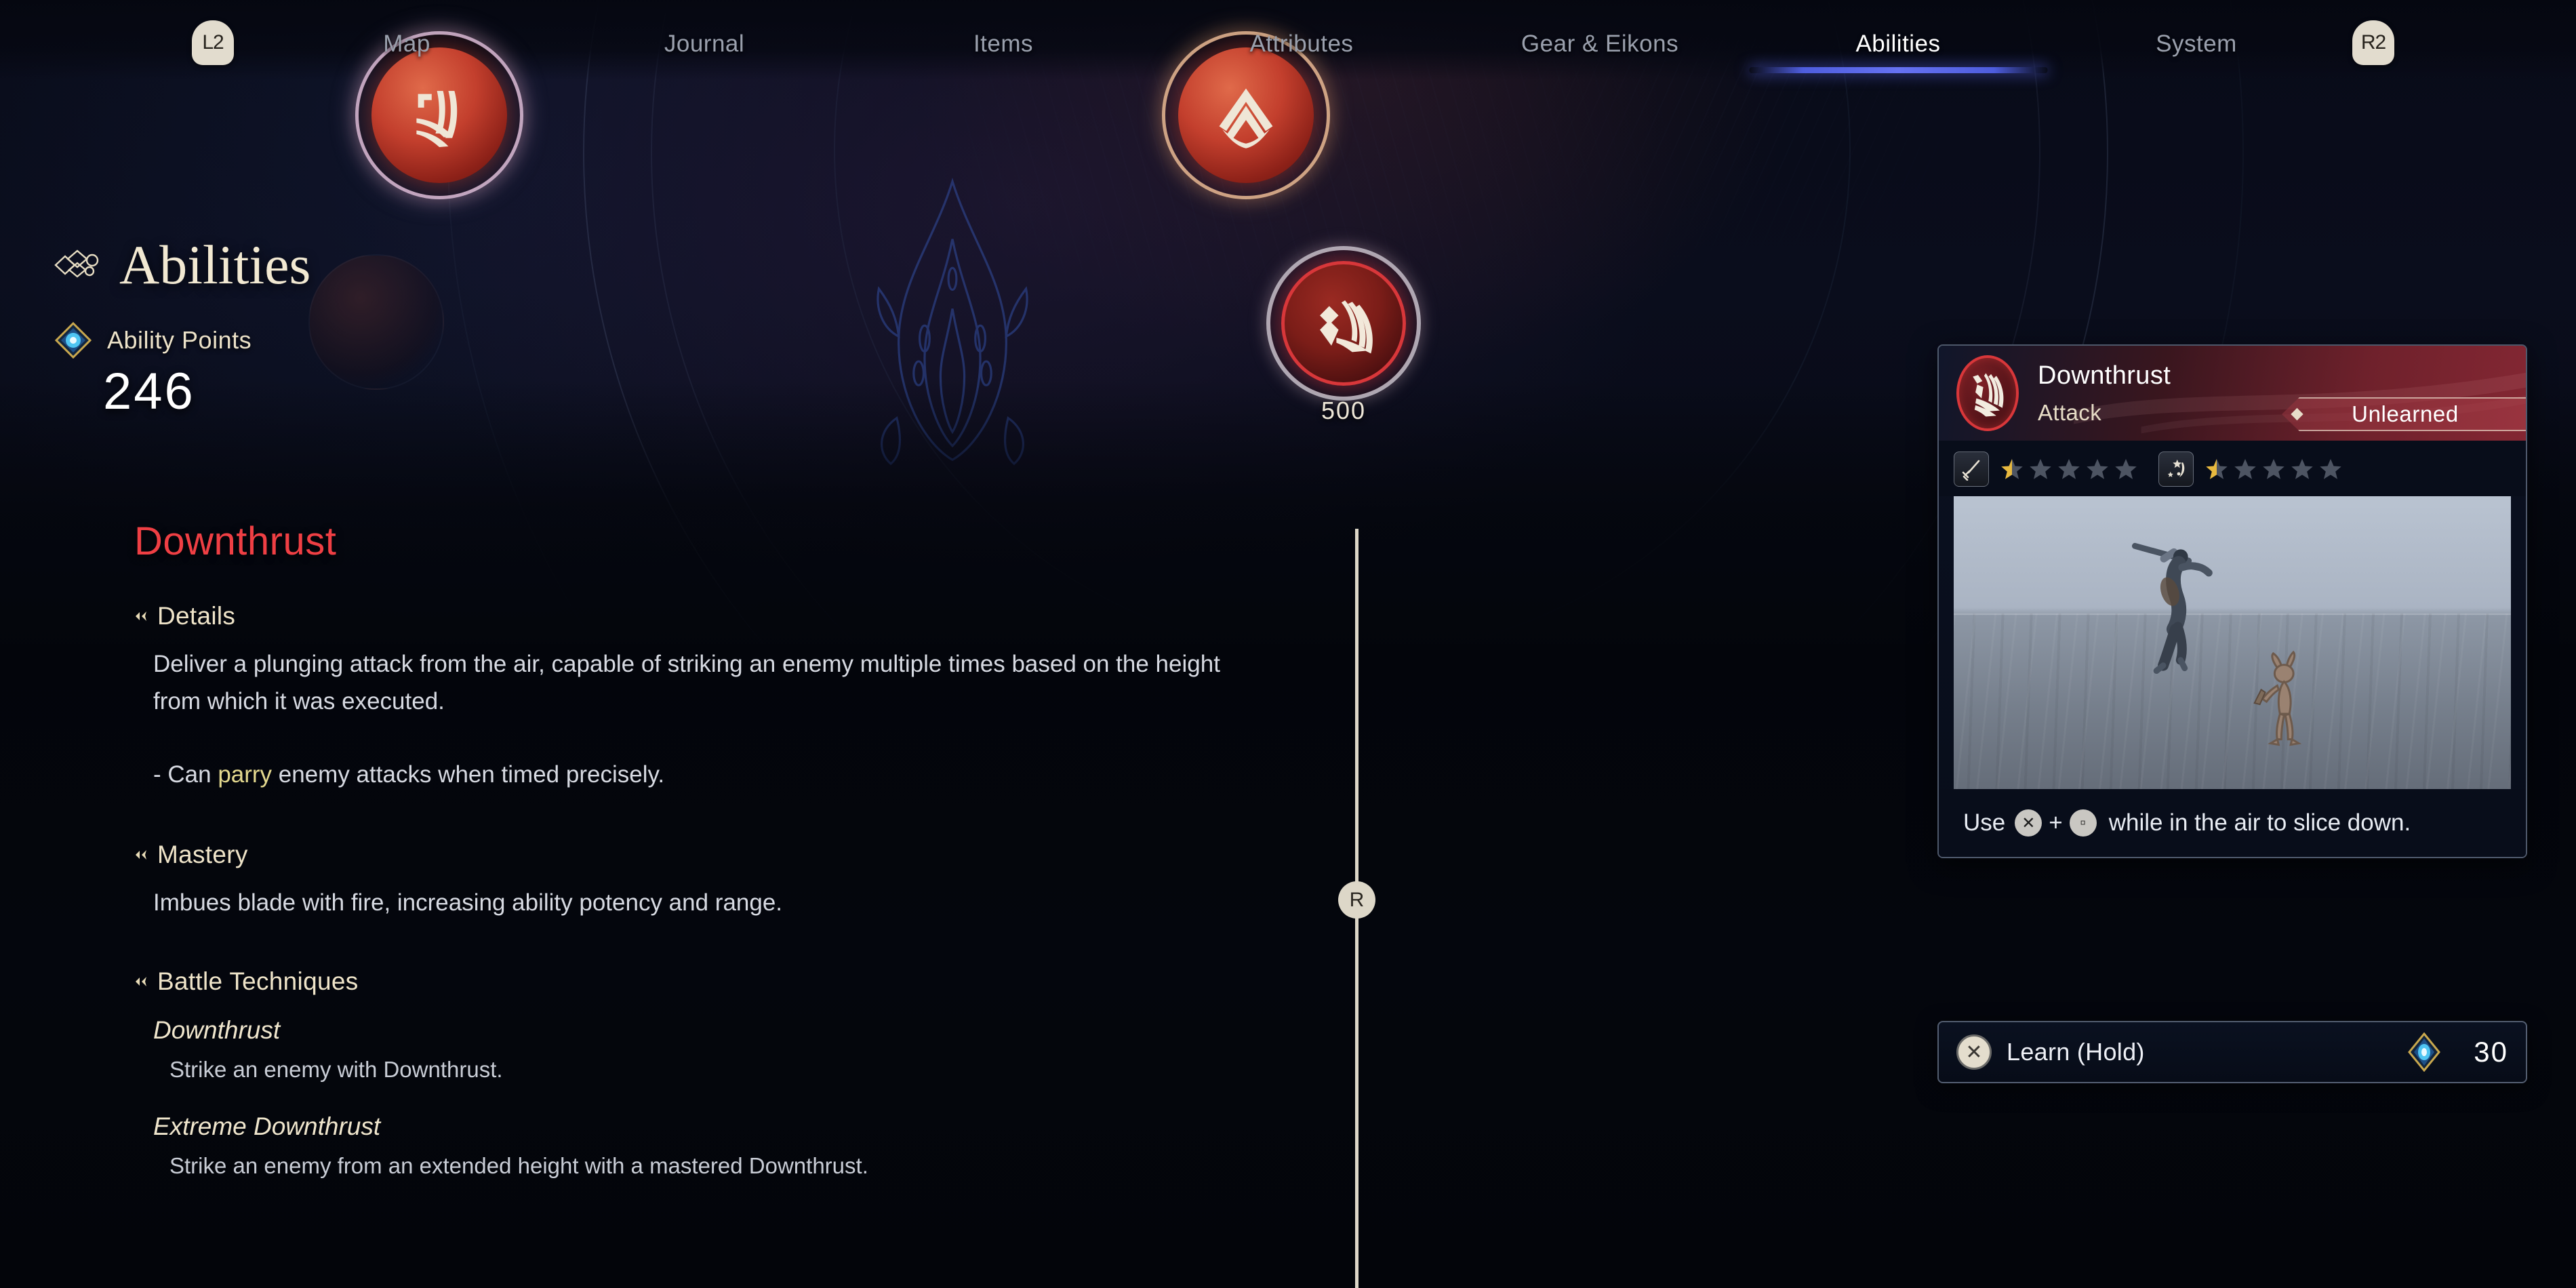 The height and width of the screenshot is (1288, 2576). I want to click on ability-stats-row, so click(2232, 468).